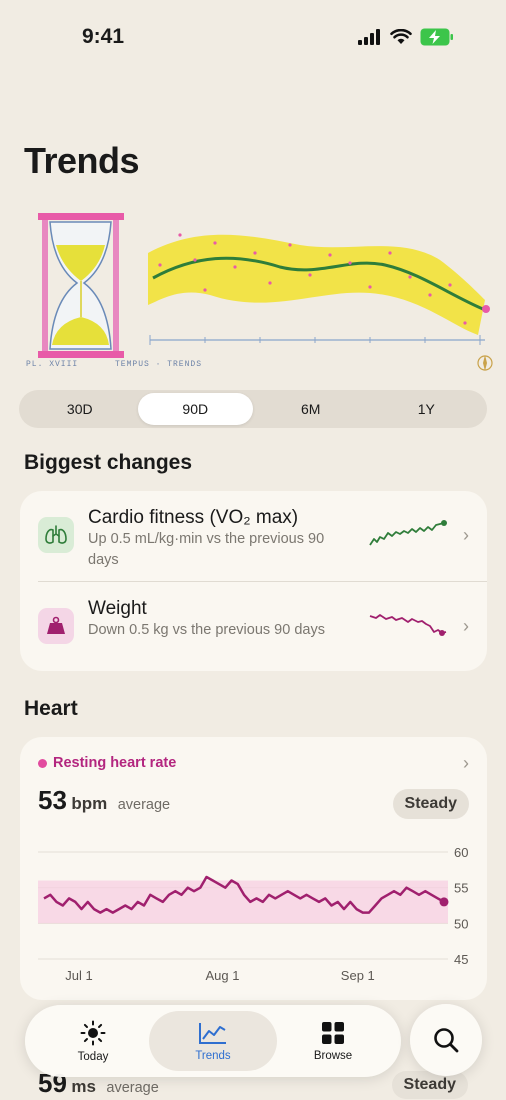 The width and height of the screenshot is (506, 1100). I want to click on cardio-sparkline, so click(408, 533).